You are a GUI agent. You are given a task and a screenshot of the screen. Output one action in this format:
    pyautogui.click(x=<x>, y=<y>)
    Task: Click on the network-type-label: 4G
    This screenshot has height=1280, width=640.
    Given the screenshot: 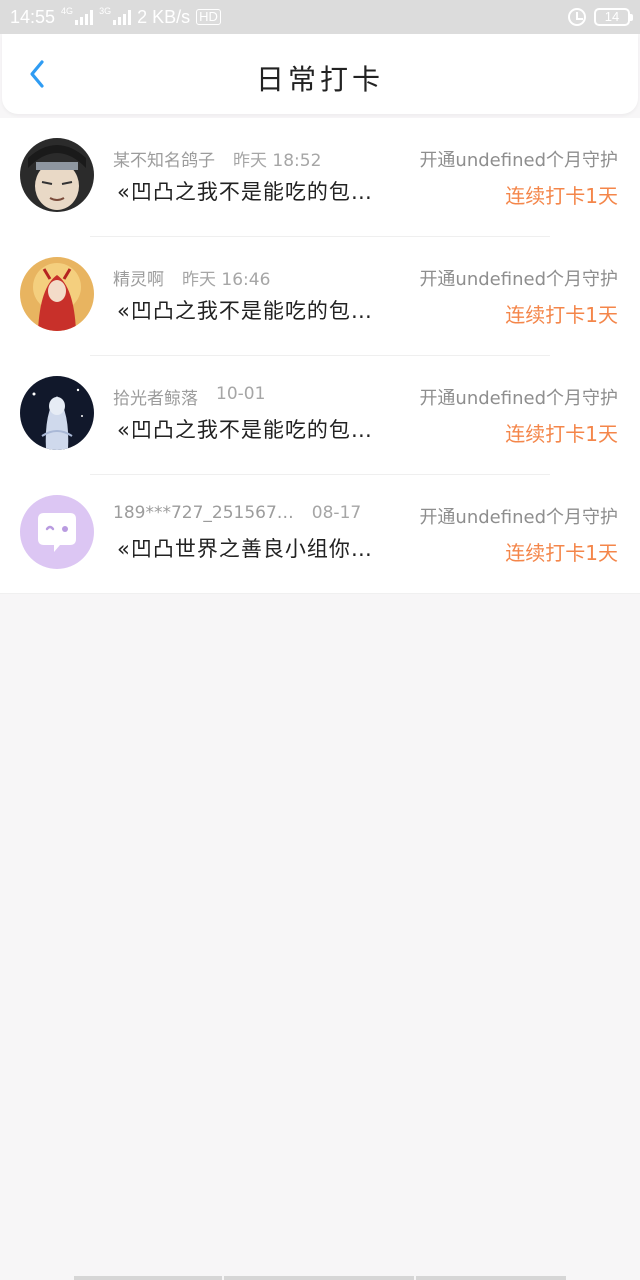 What is the action you would take?
    pyautogui.click(x=67, y=11)
    